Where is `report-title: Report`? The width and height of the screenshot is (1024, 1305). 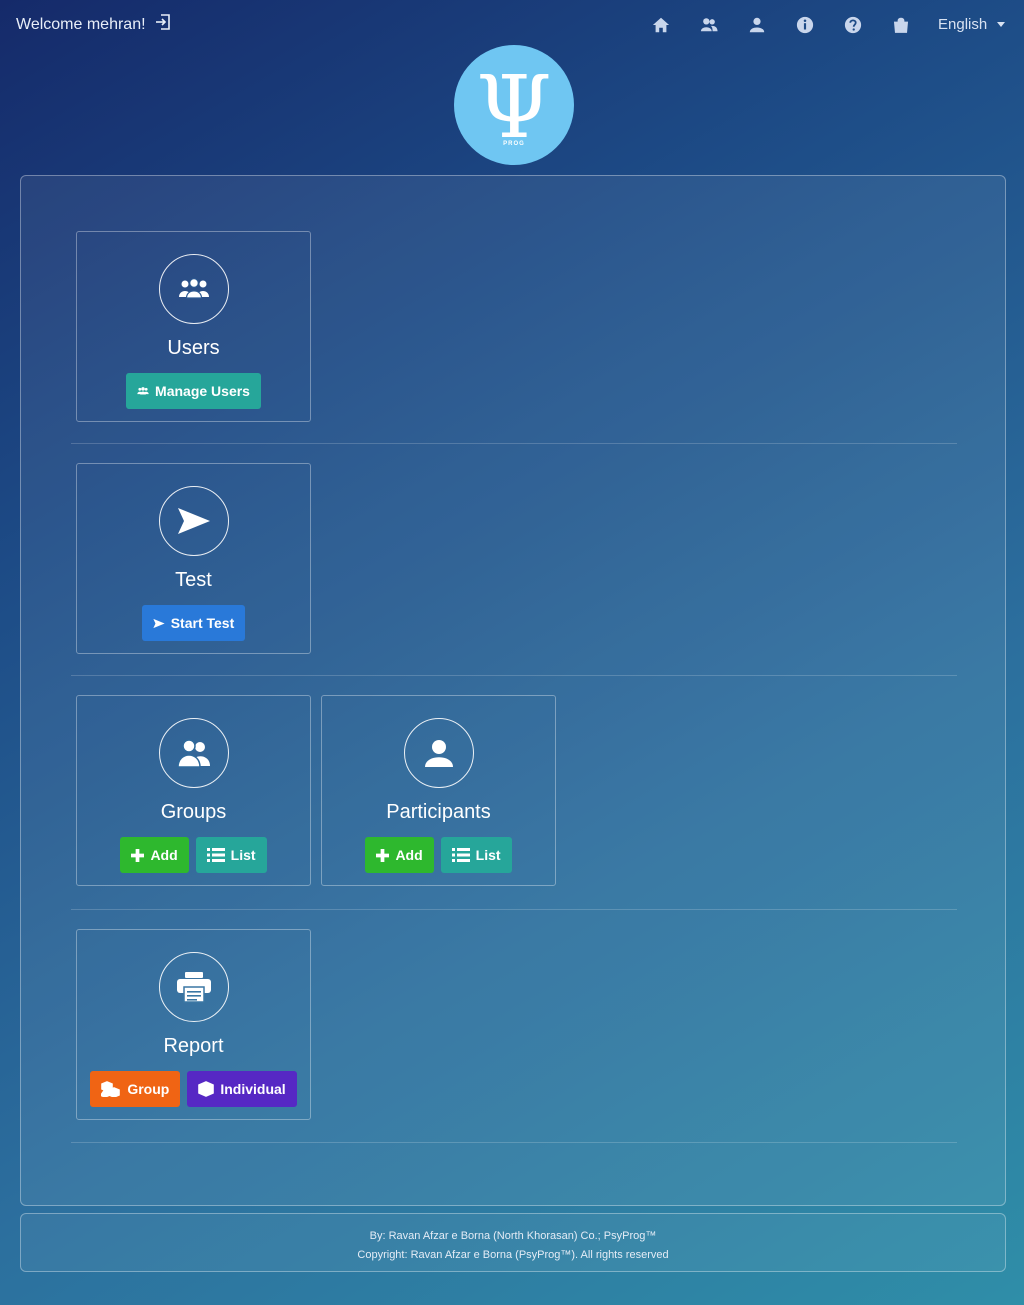 report-title: Report is located at coordinates (193, 1046).